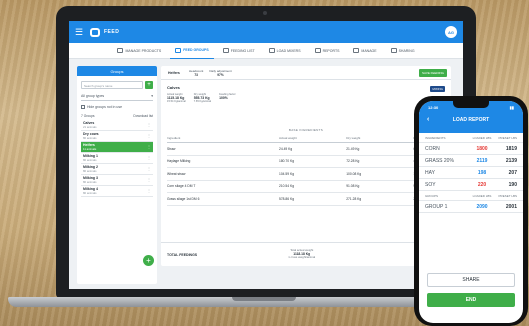 The height and width of the screenshot is (326, 529). What do you see at coordinates (364, 51) in the screenshot?
I see `tab-manage: MANAGE` at bounding box center [364, 51].